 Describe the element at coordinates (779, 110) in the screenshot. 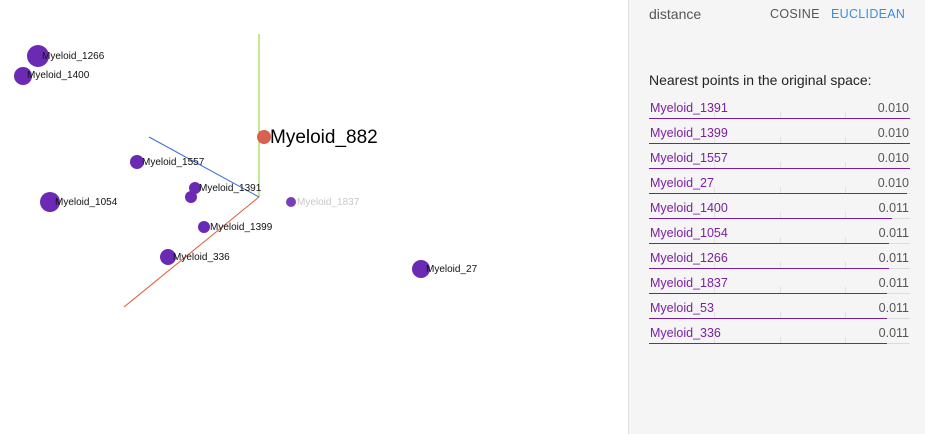

I see `neighbor-row: Myeloid_1391 0.010` at that location.